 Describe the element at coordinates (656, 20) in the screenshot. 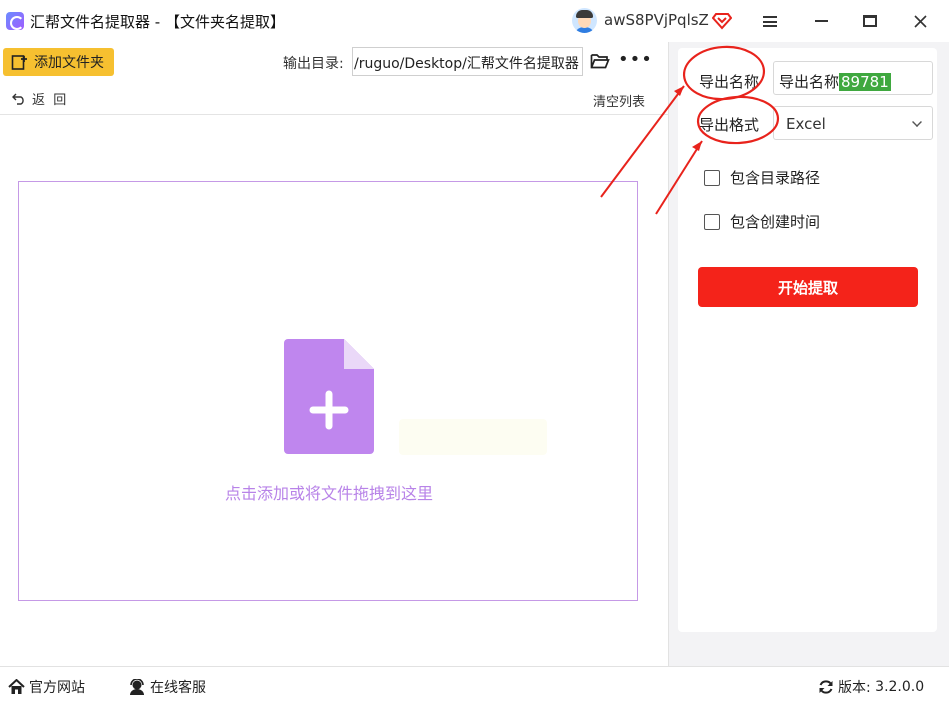

I see `username: awS8PVjPqlsZ` at that location.